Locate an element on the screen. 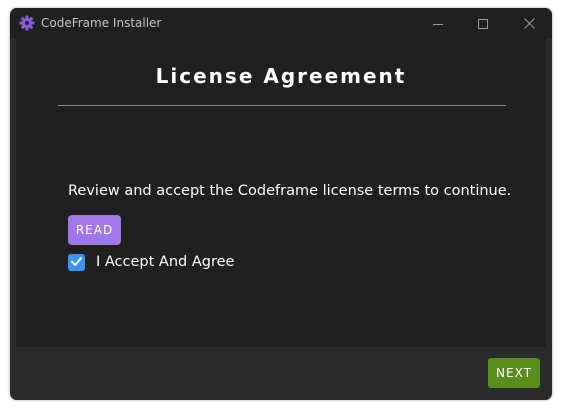  accept-checkbox is located at coordinates (76, 262).